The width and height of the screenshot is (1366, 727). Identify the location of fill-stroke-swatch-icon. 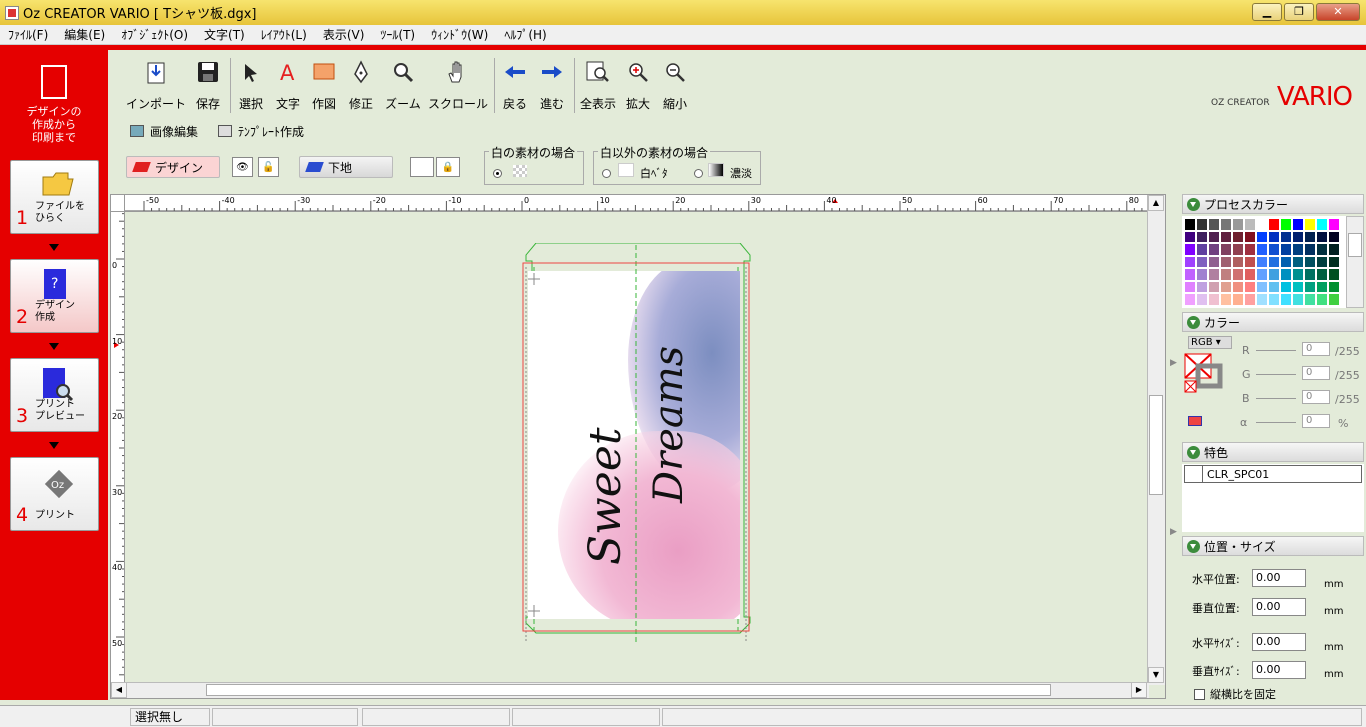
(1204, 376).